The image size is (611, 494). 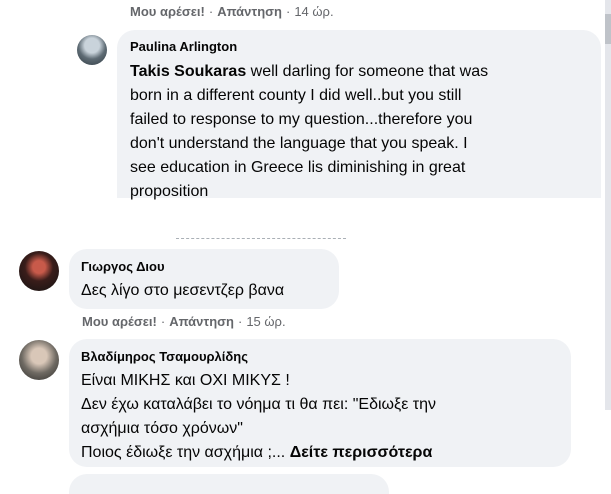 I want to click on timestamp: 15 ώρ., so click(x=265, y=321).